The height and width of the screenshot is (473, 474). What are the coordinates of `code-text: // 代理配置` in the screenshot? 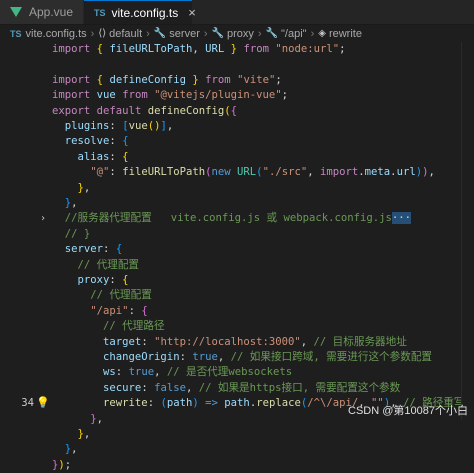 It's located at (96, 265).